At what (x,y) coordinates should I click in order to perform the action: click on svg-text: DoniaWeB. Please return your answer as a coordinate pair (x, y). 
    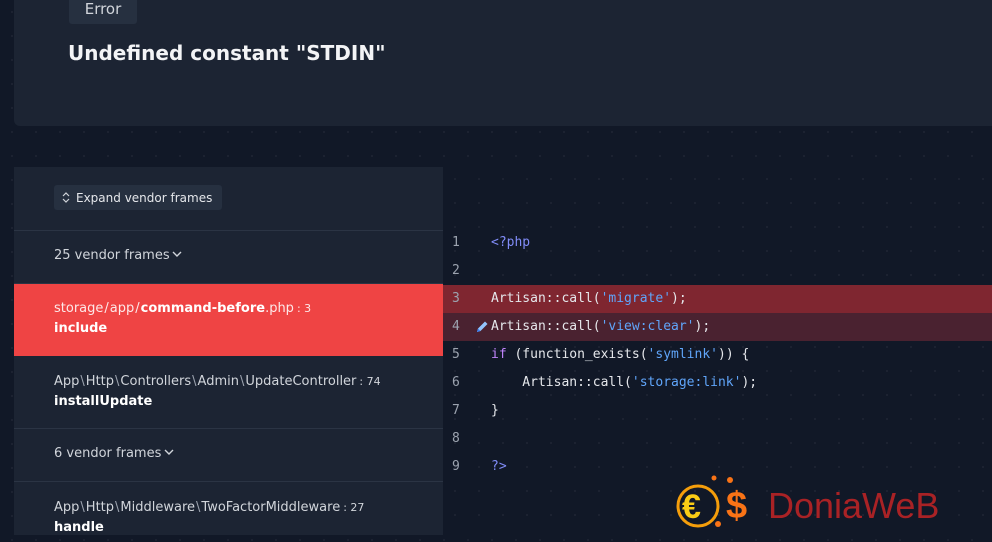
    Looking at the image, I should click on (853, 505).